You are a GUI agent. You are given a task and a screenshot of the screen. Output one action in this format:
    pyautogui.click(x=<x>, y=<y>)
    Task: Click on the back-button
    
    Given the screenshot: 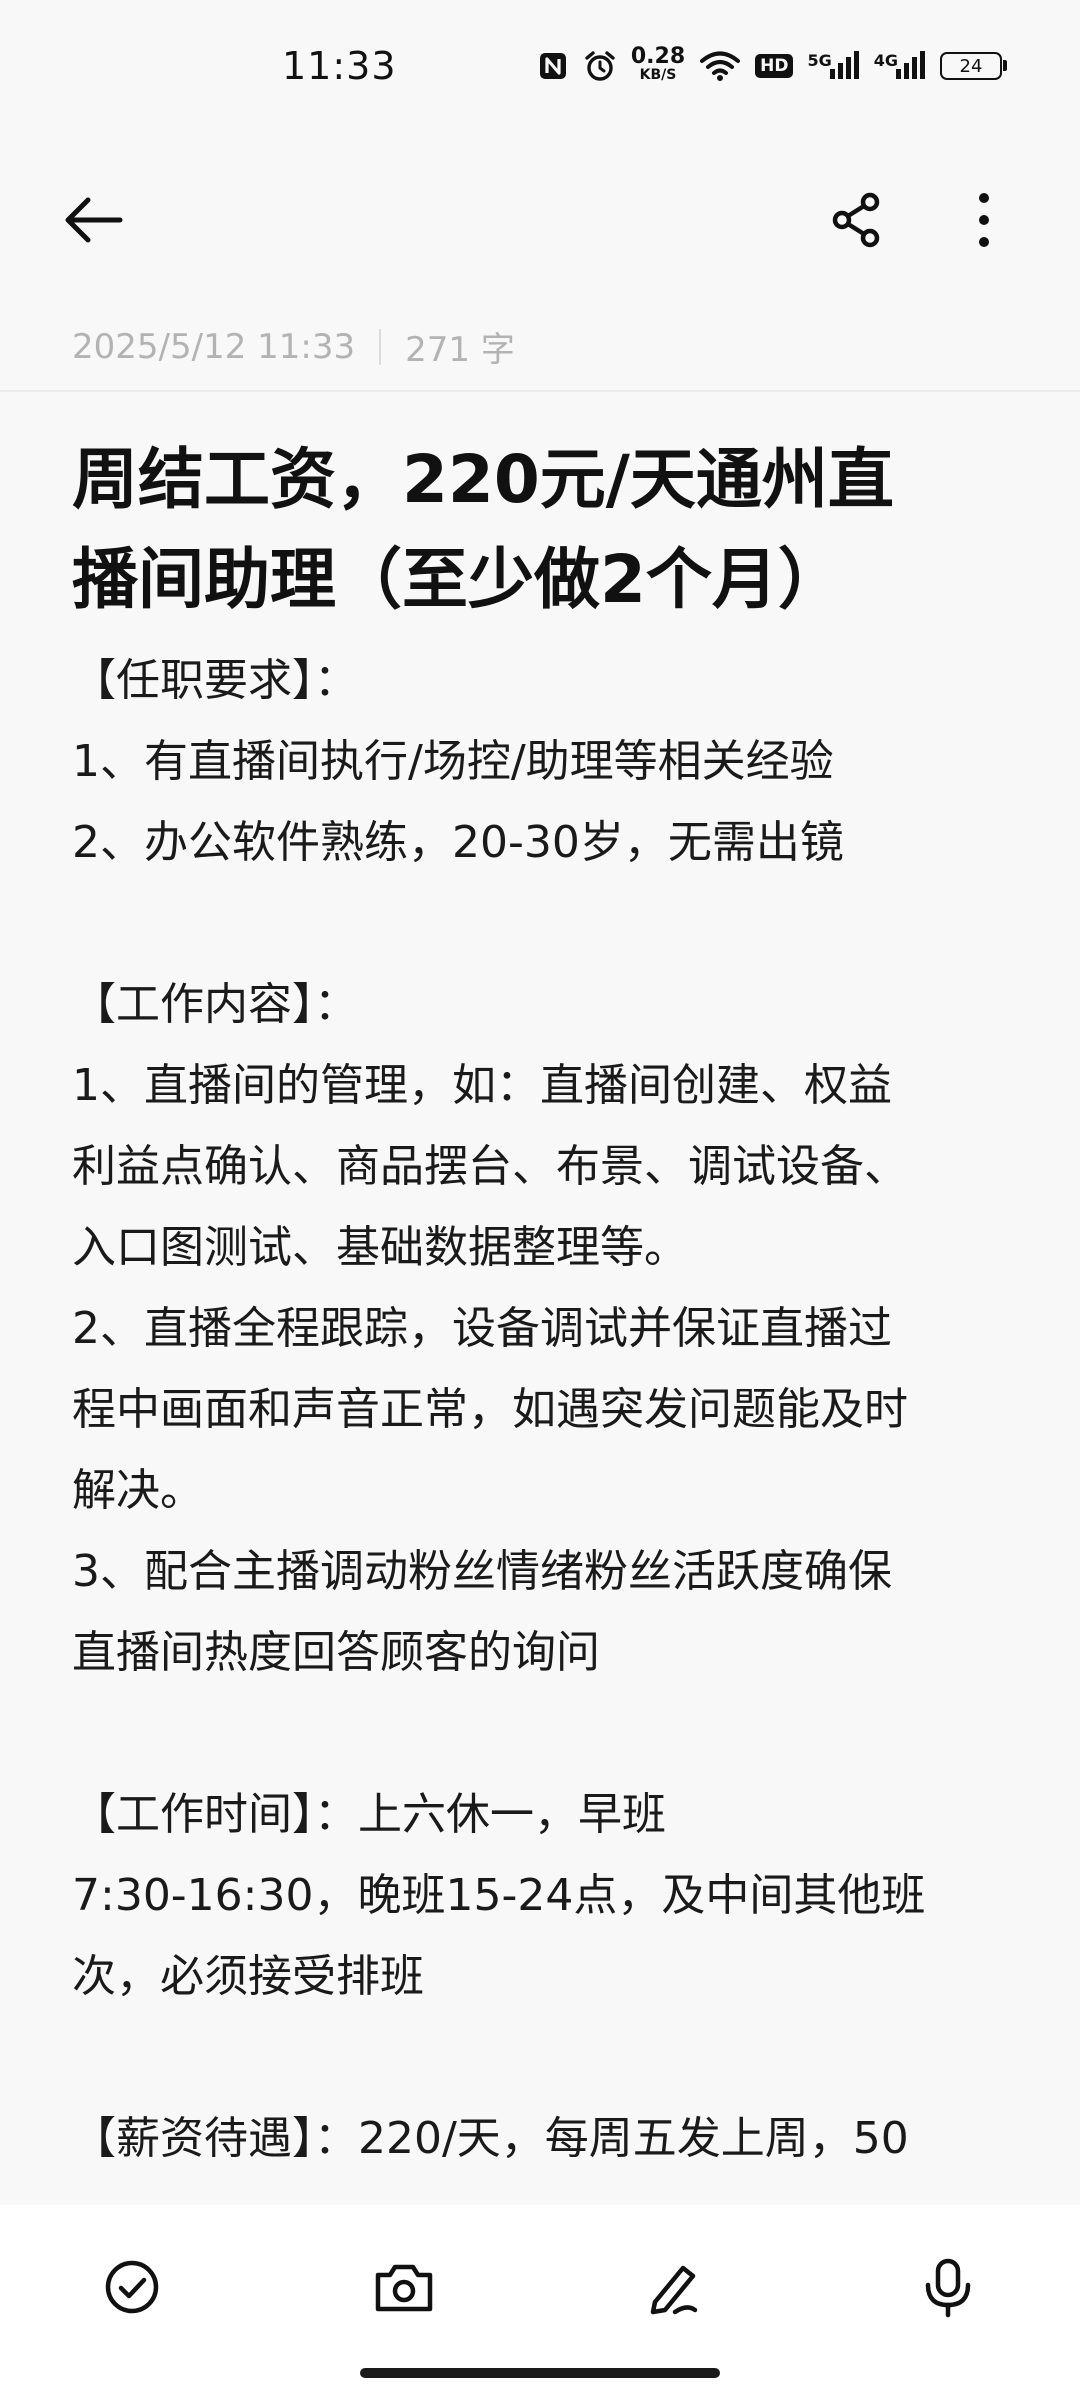 What is the action you would take?
    pyautogui.click(x=96, y=220)
    